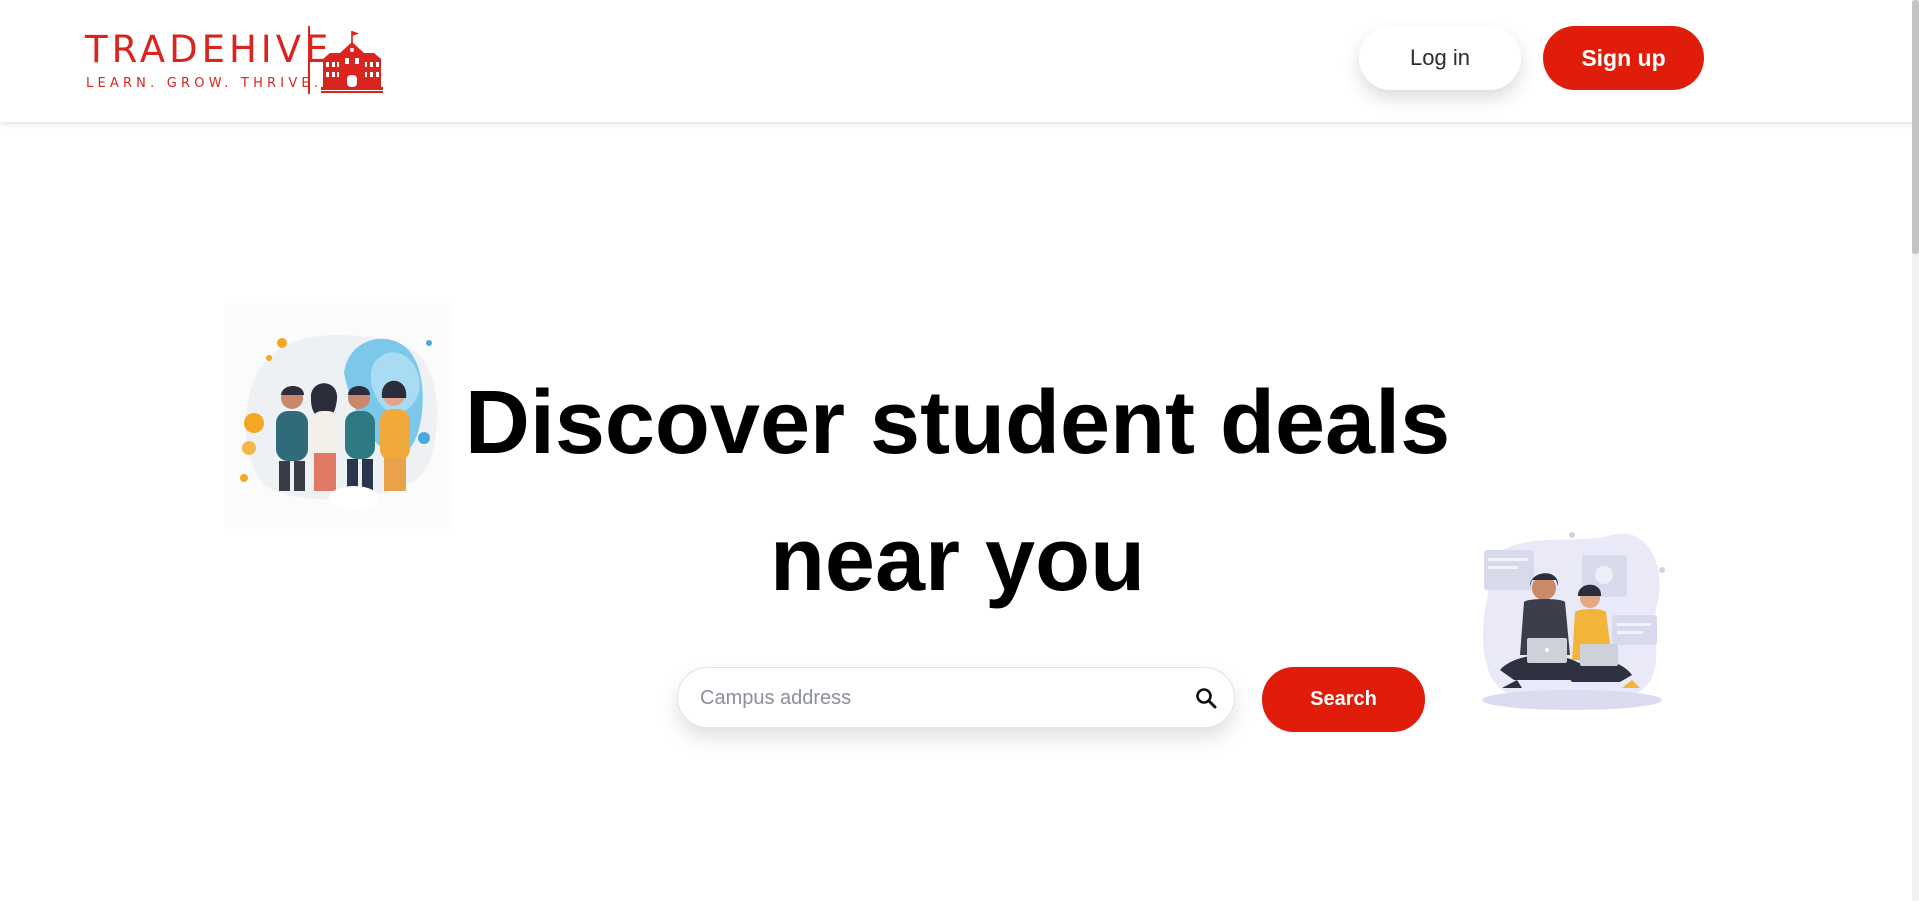  I want to click on students-laptops-illustration, so click(1573, 621).